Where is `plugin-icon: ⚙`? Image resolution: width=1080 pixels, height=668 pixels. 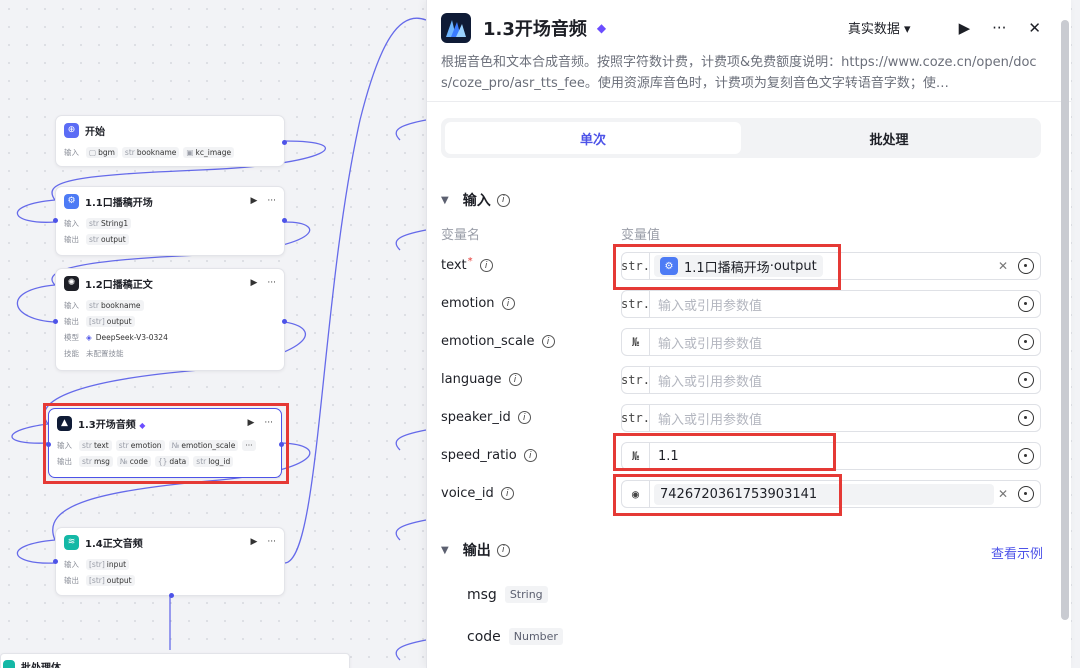 plugin-icon: ⚙ is located at coordinates (71, 201).